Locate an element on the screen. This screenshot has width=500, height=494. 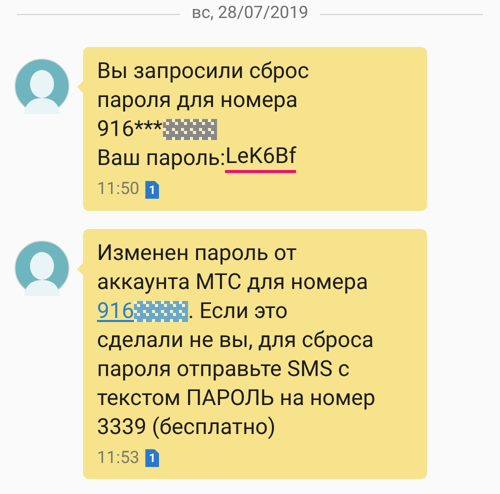
message-text: Ваш пароль: is located at coordinates (161, 159).